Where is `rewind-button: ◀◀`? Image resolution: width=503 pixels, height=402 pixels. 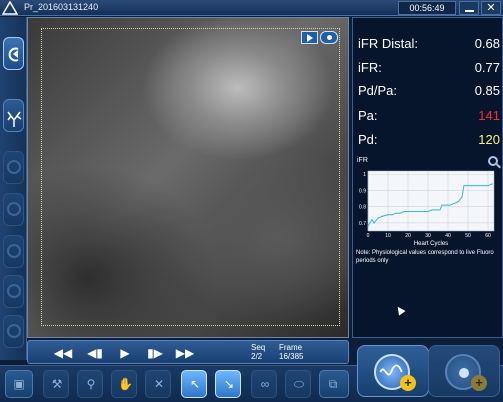
rewind-button: ◀◀ is located at coordinates (63, 353).